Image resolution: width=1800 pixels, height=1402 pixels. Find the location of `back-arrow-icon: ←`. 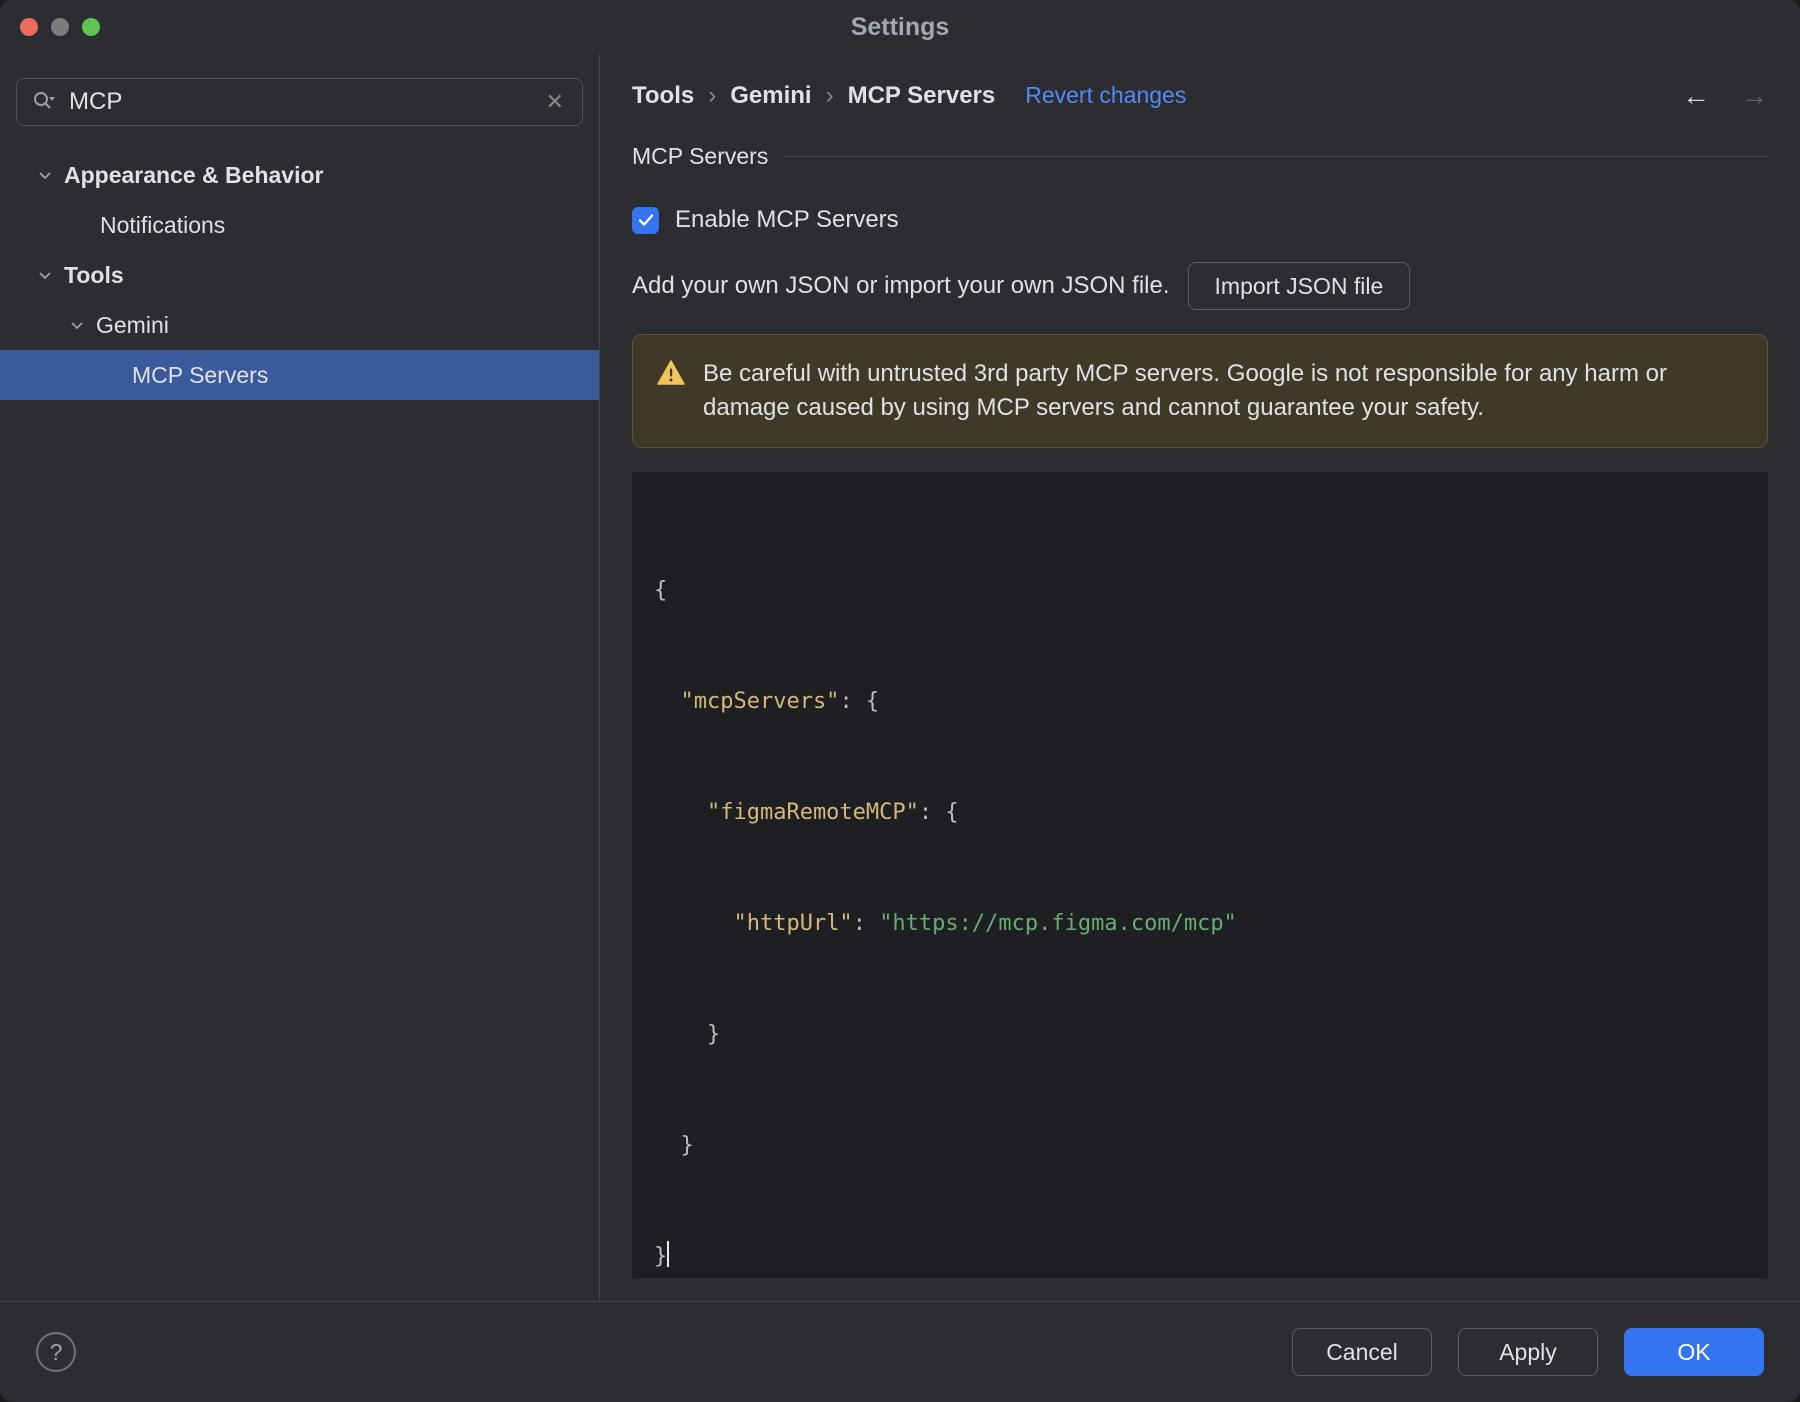

back-arrow-icon: ← is located at coordinates (1696, 96).